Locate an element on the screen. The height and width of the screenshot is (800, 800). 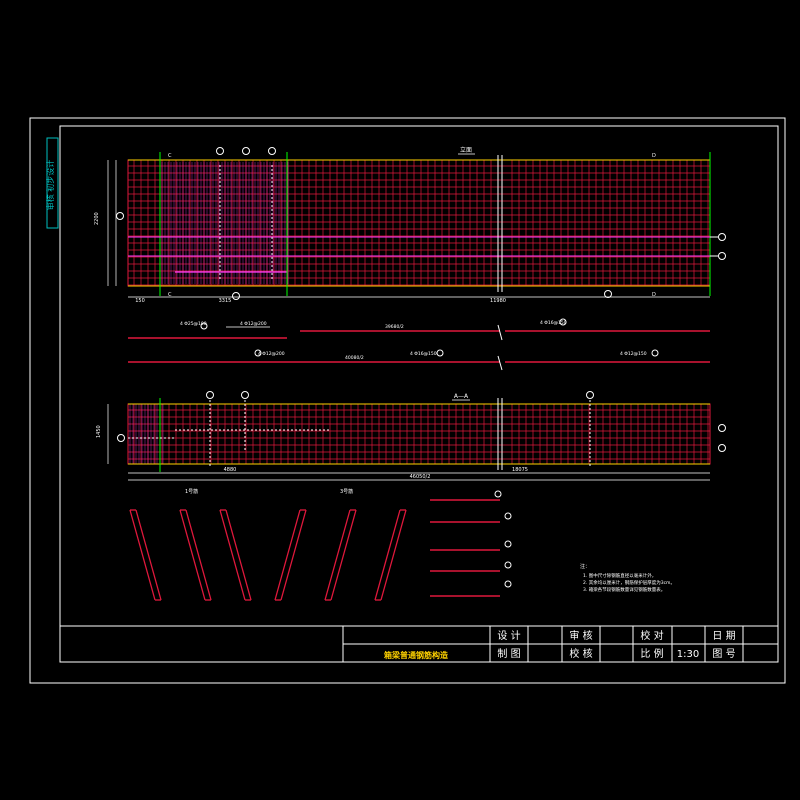
section-top-label: 立面 is located at coordinates (466, 150).